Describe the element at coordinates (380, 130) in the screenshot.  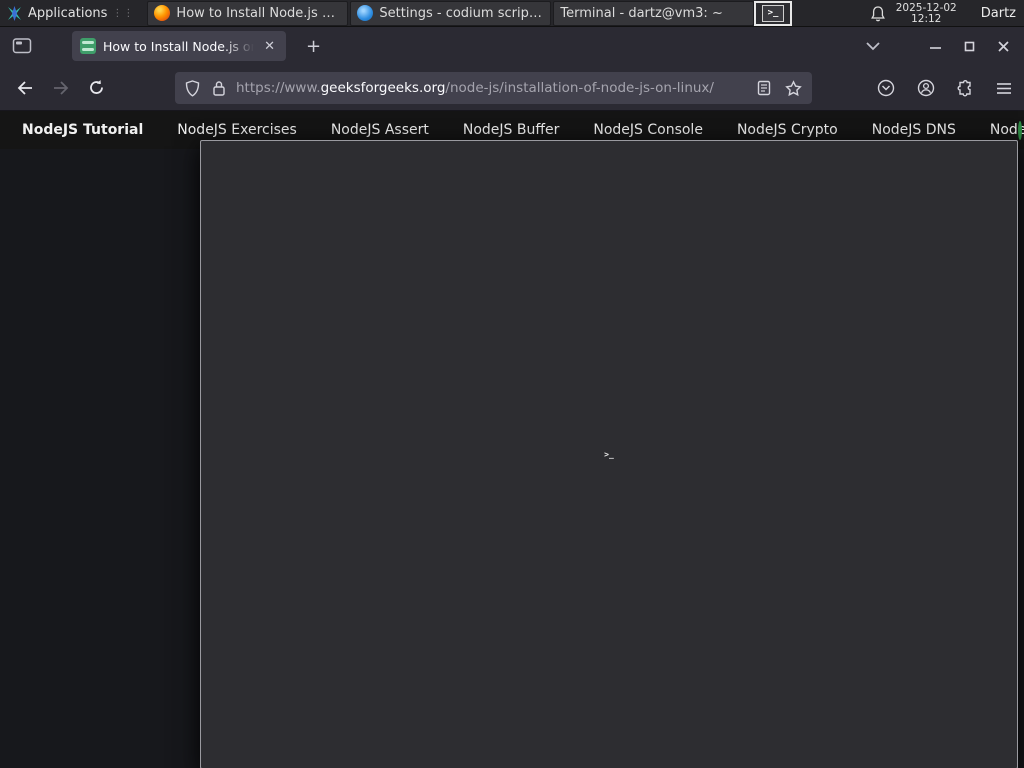
I see `site-nav-nodejs-assert: NodeJS Assert` at that location.